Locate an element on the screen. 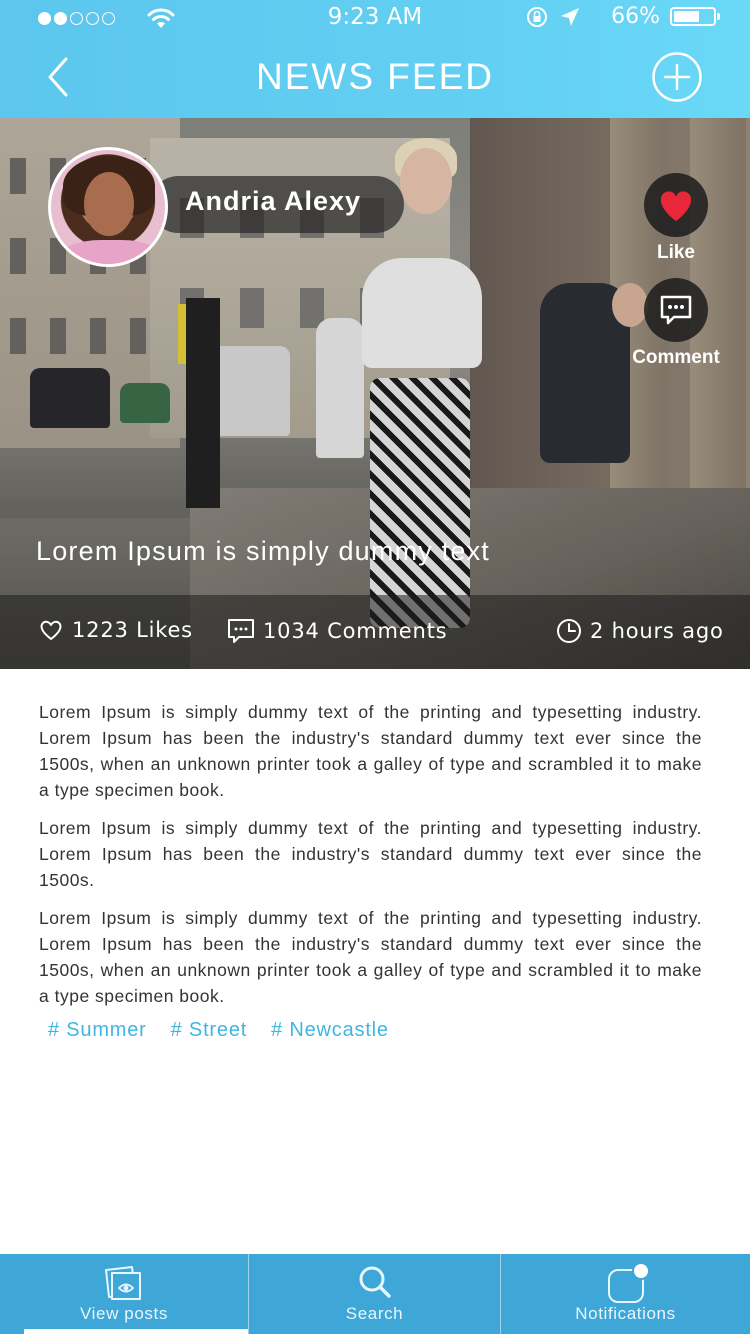  heart-icon is located at coordinates (676, 206).